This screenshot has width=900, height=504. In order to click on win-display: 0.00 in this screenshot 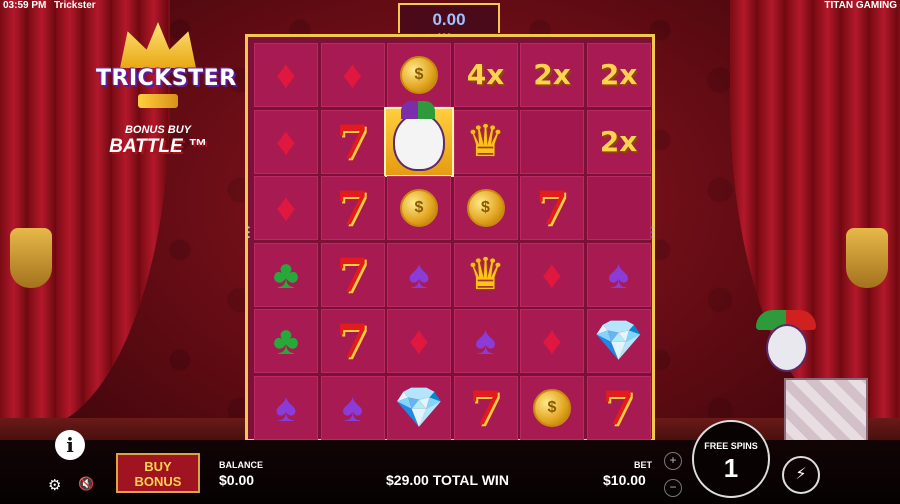, I will do `click(449, 18)`.